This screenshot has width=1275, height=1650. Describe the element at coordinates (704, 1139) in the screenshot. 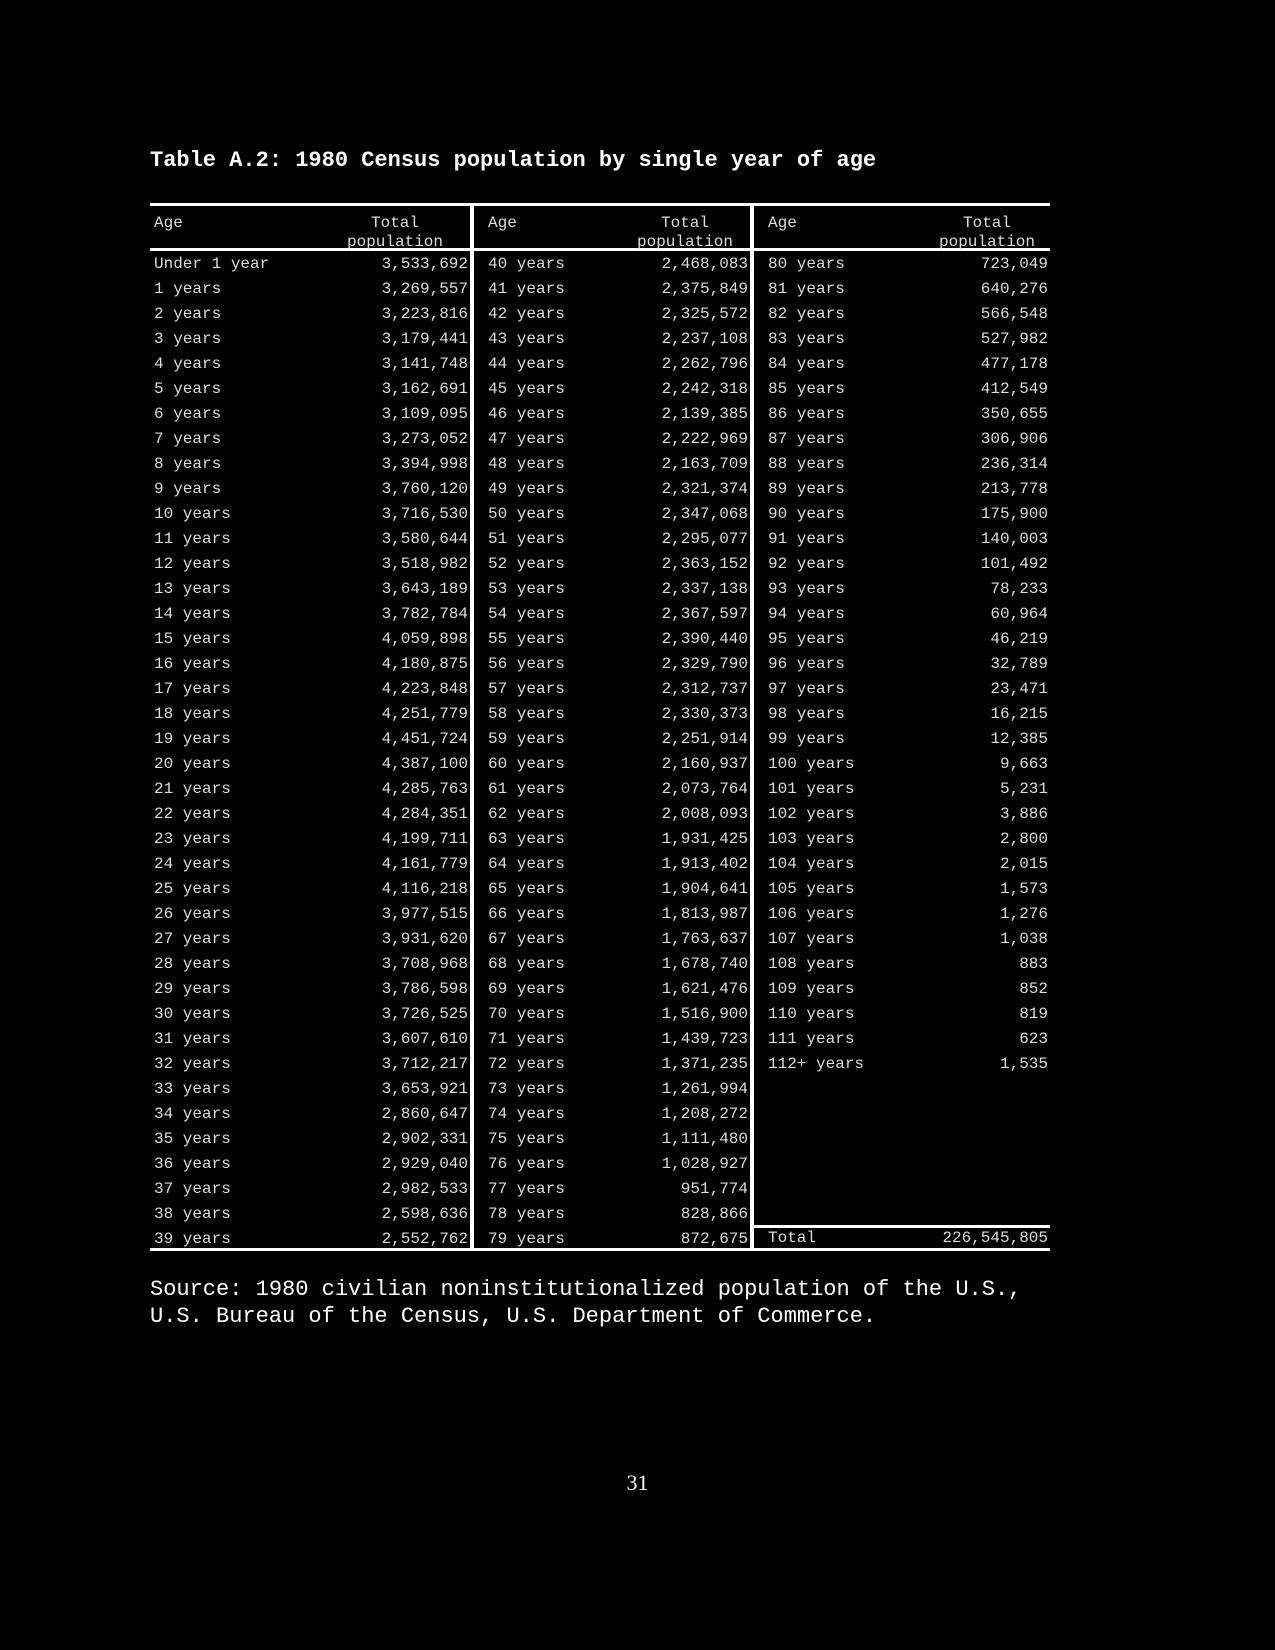

I see `population-cell: 1,111,480` at that location.